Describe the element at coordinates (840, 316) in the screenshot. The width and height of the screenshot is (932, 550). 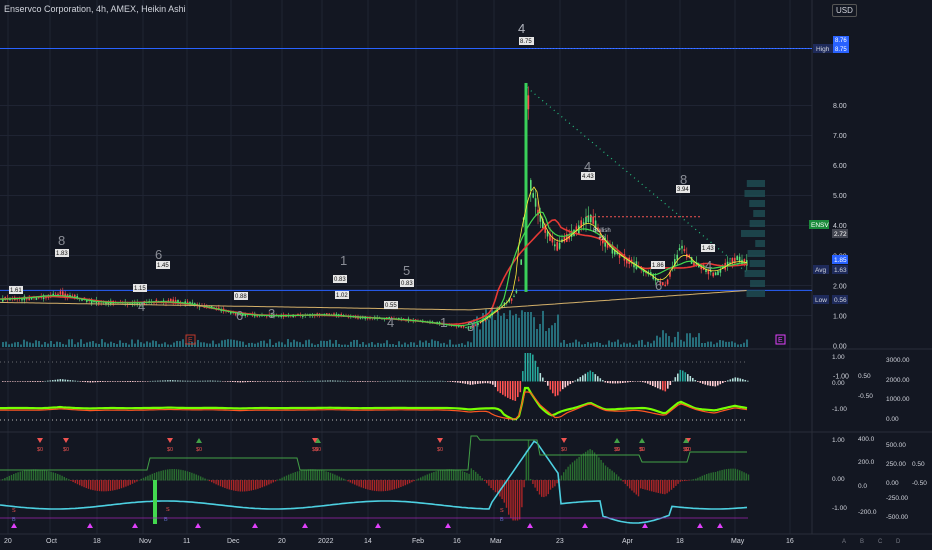
I see `price-tick: 1.00` at that location.